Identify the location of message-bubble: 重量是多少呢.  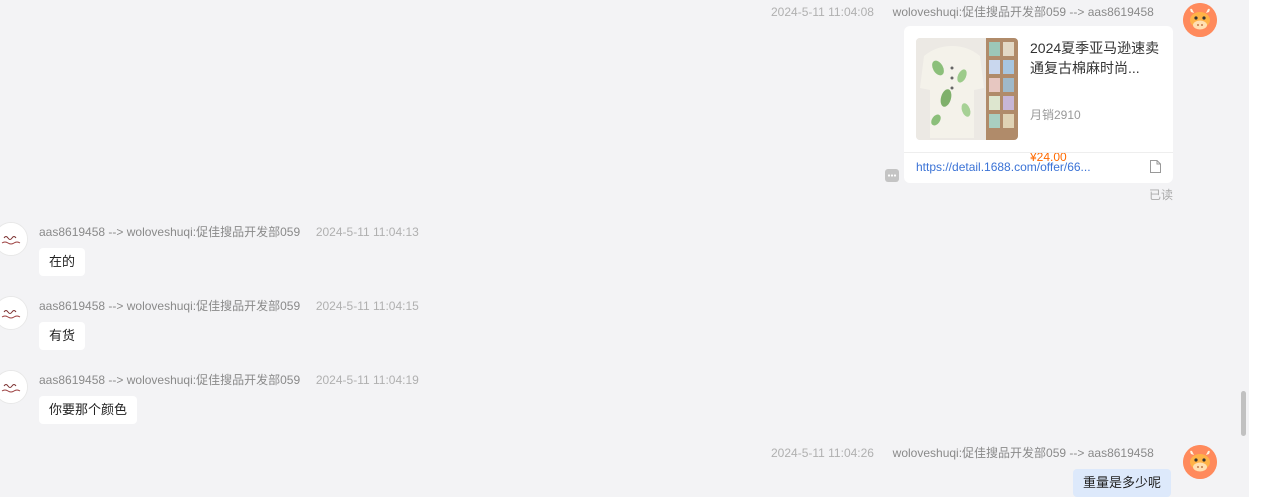
(1122, 483).